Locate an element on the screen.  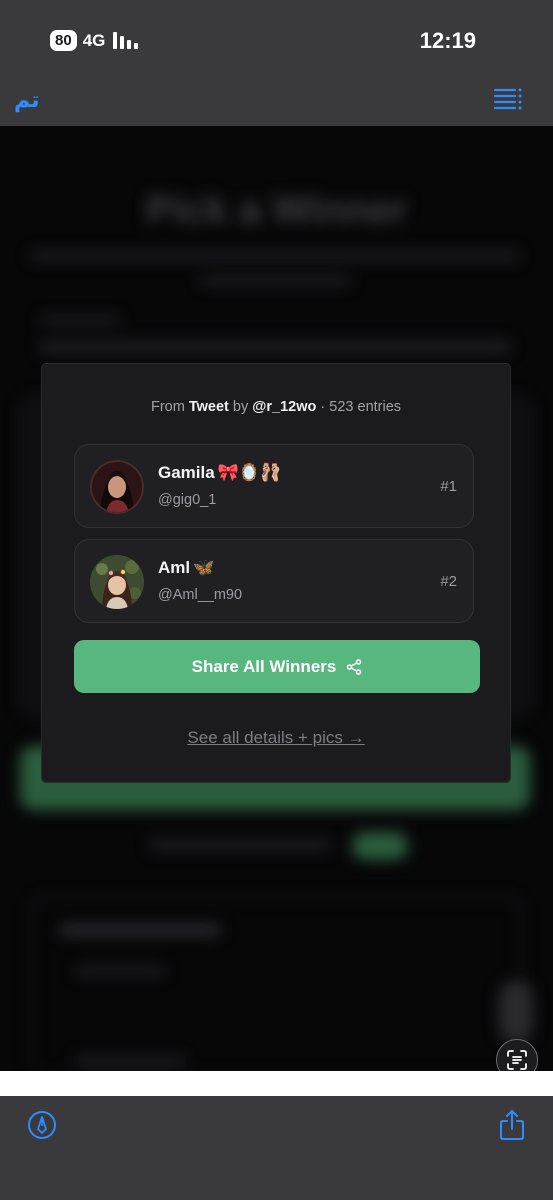
winner-handle: @Aml__m90 is located at coordinates (200, 595).